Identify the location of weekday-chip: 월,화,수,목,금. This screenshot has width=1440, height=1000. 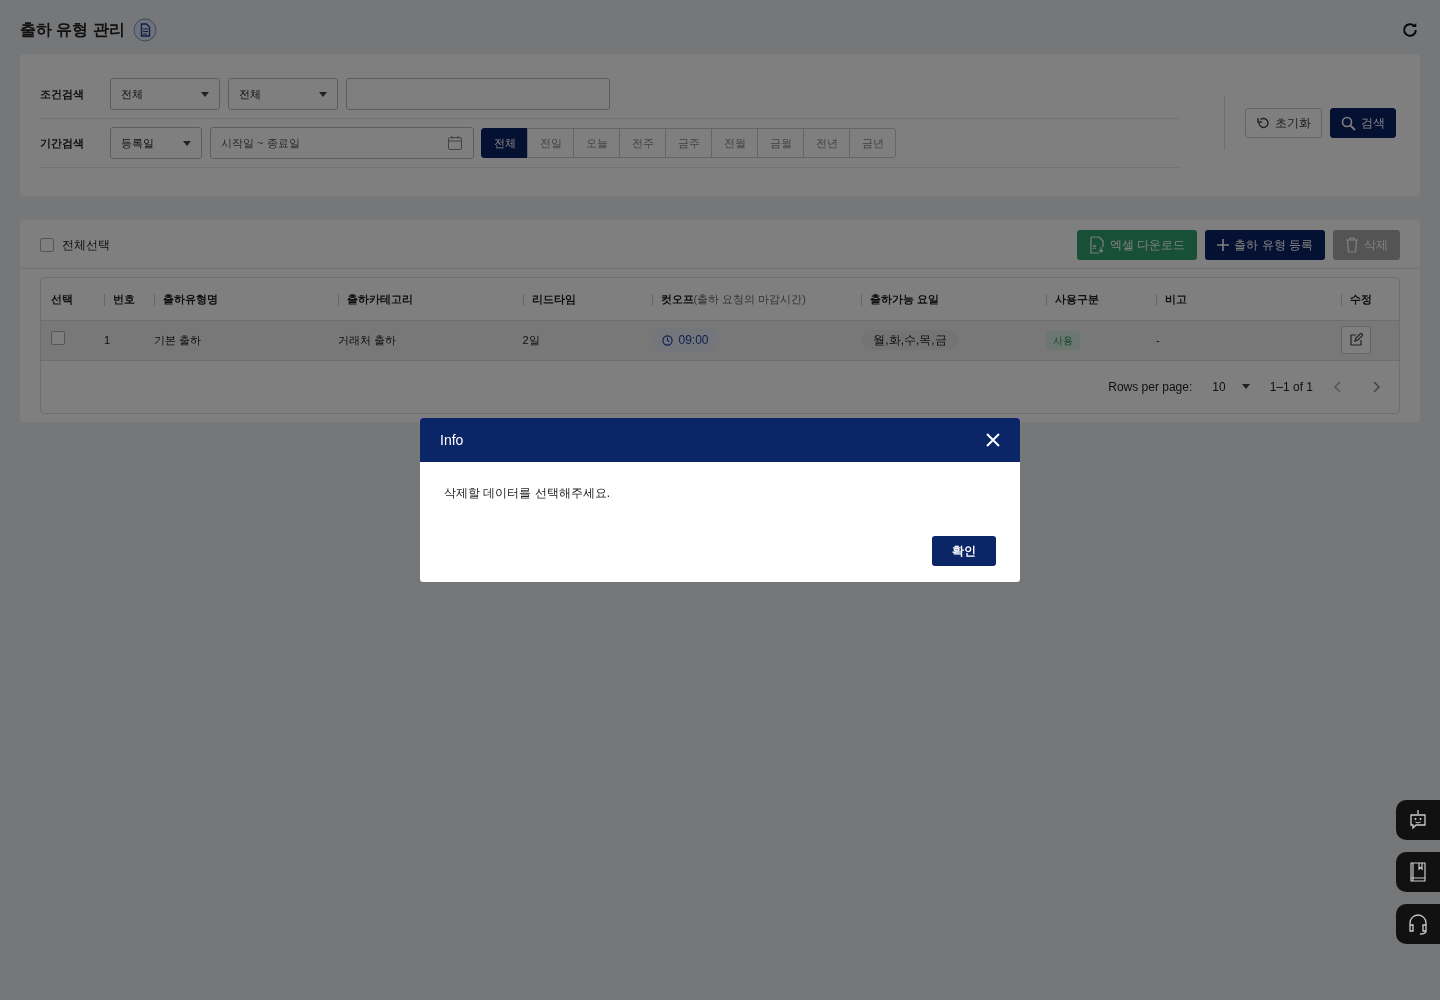
(910, 340).